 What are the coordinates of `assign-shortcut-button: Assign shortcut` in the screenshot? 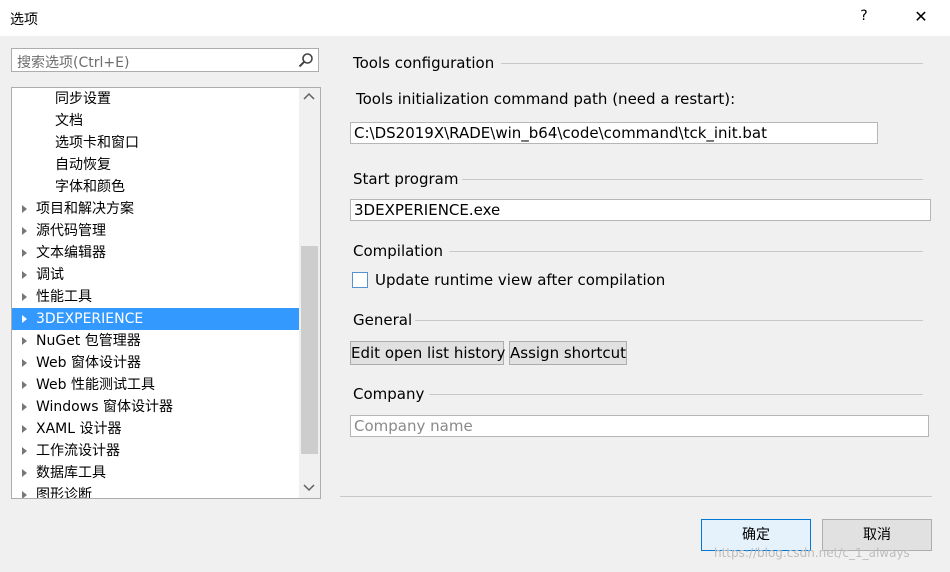 It's located at (568, 353).